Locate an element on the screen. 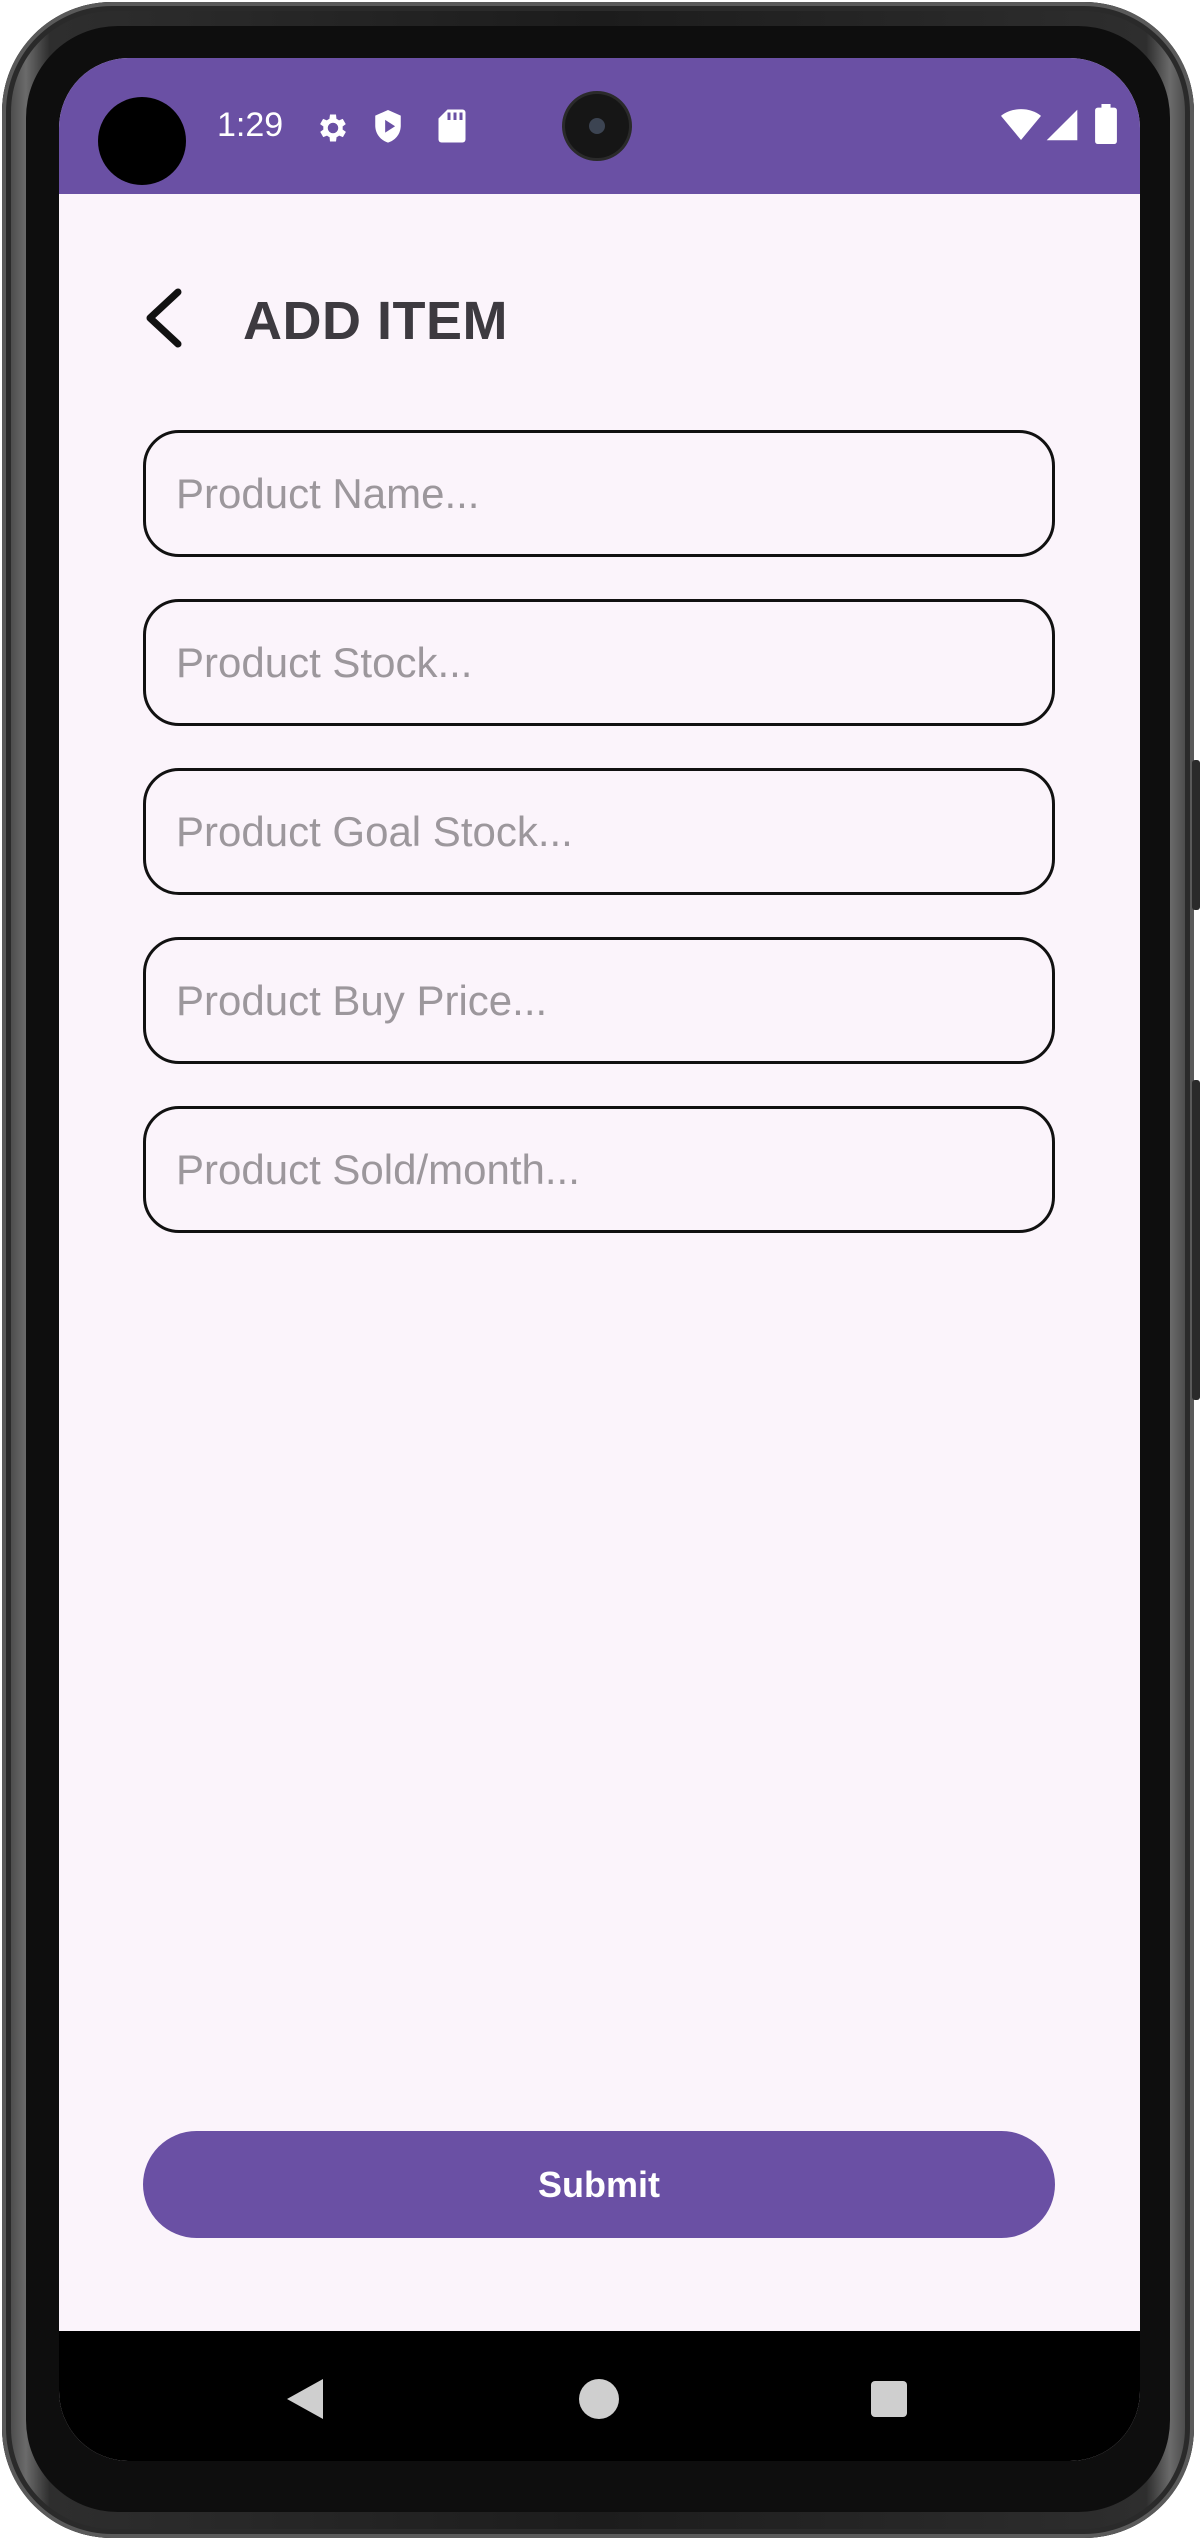 This screenshot has width=1200, height=2541. system-nav-bar is located at coordinates (599, 2396).